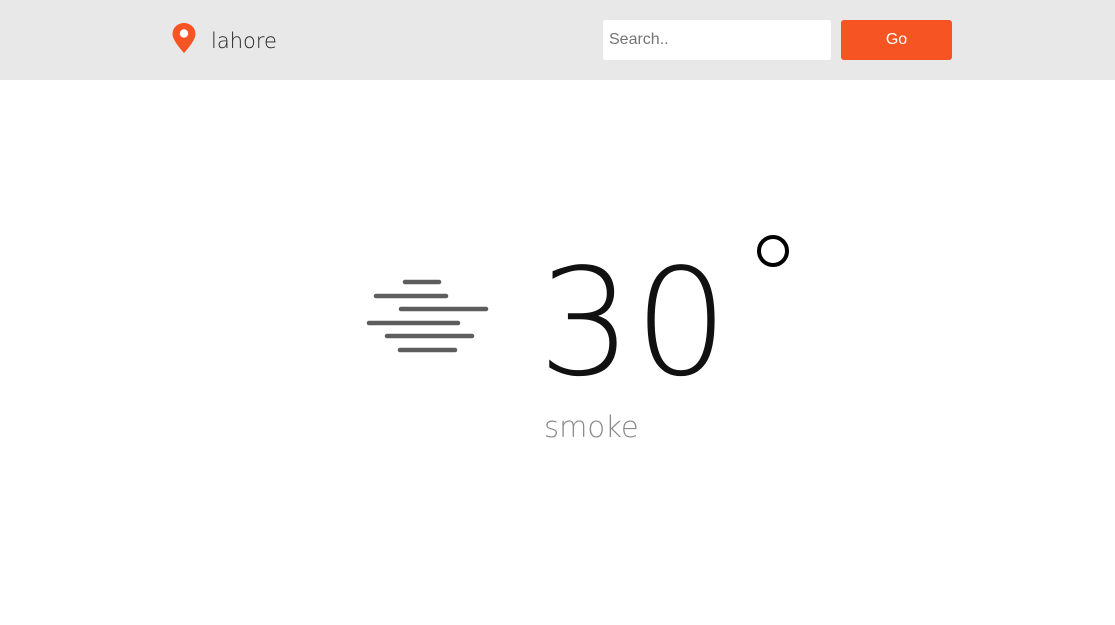 This screenshot has width=1115, height=625. What do you see at coordinates (427, 316) in the screenshot?
I see `smoke-haze-icon` at bounding box center [427, 316].